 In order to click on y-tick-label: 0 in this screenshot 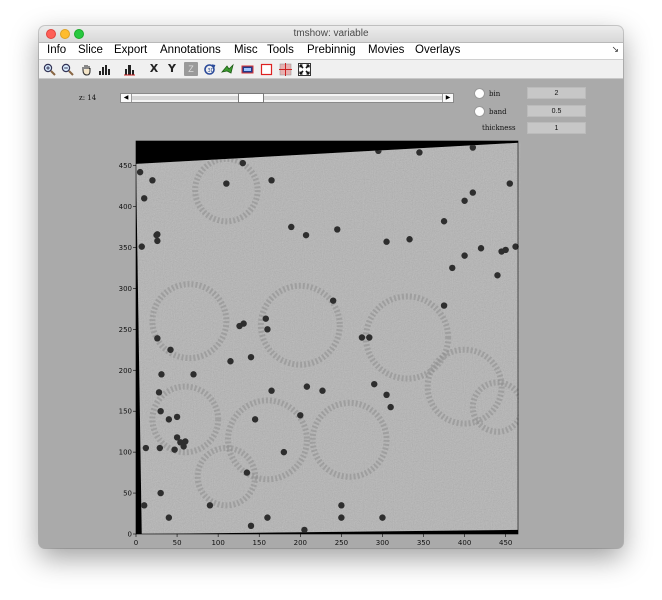, I will do `click(130, 535)`.